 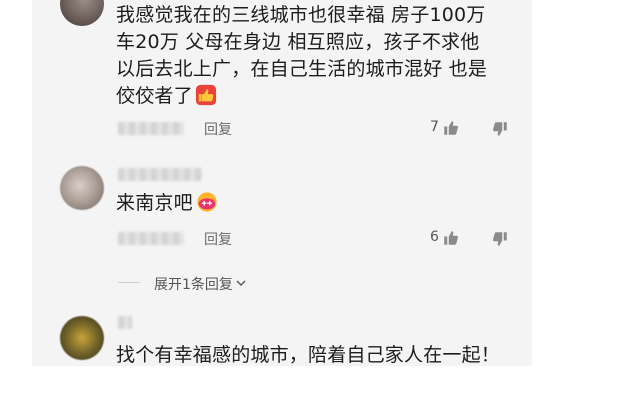 I want to click on like-count: 7, so click(x=434, y=127).